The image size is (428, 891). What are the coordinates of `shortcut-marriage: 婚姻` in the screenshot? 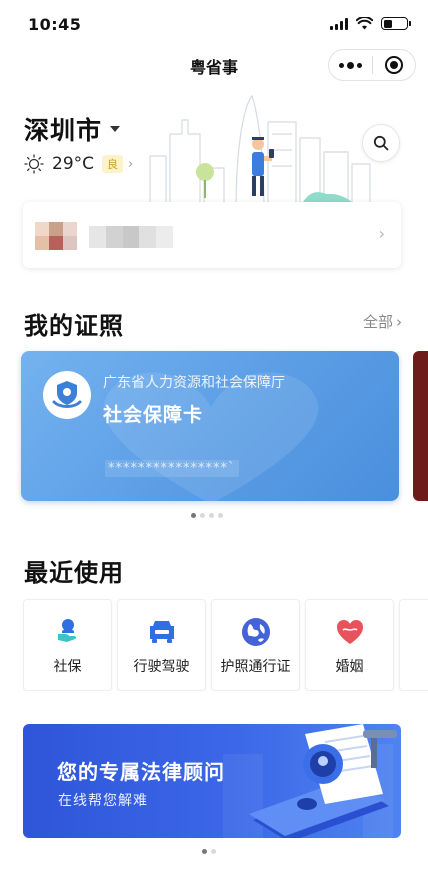 It's located at (349, 645).